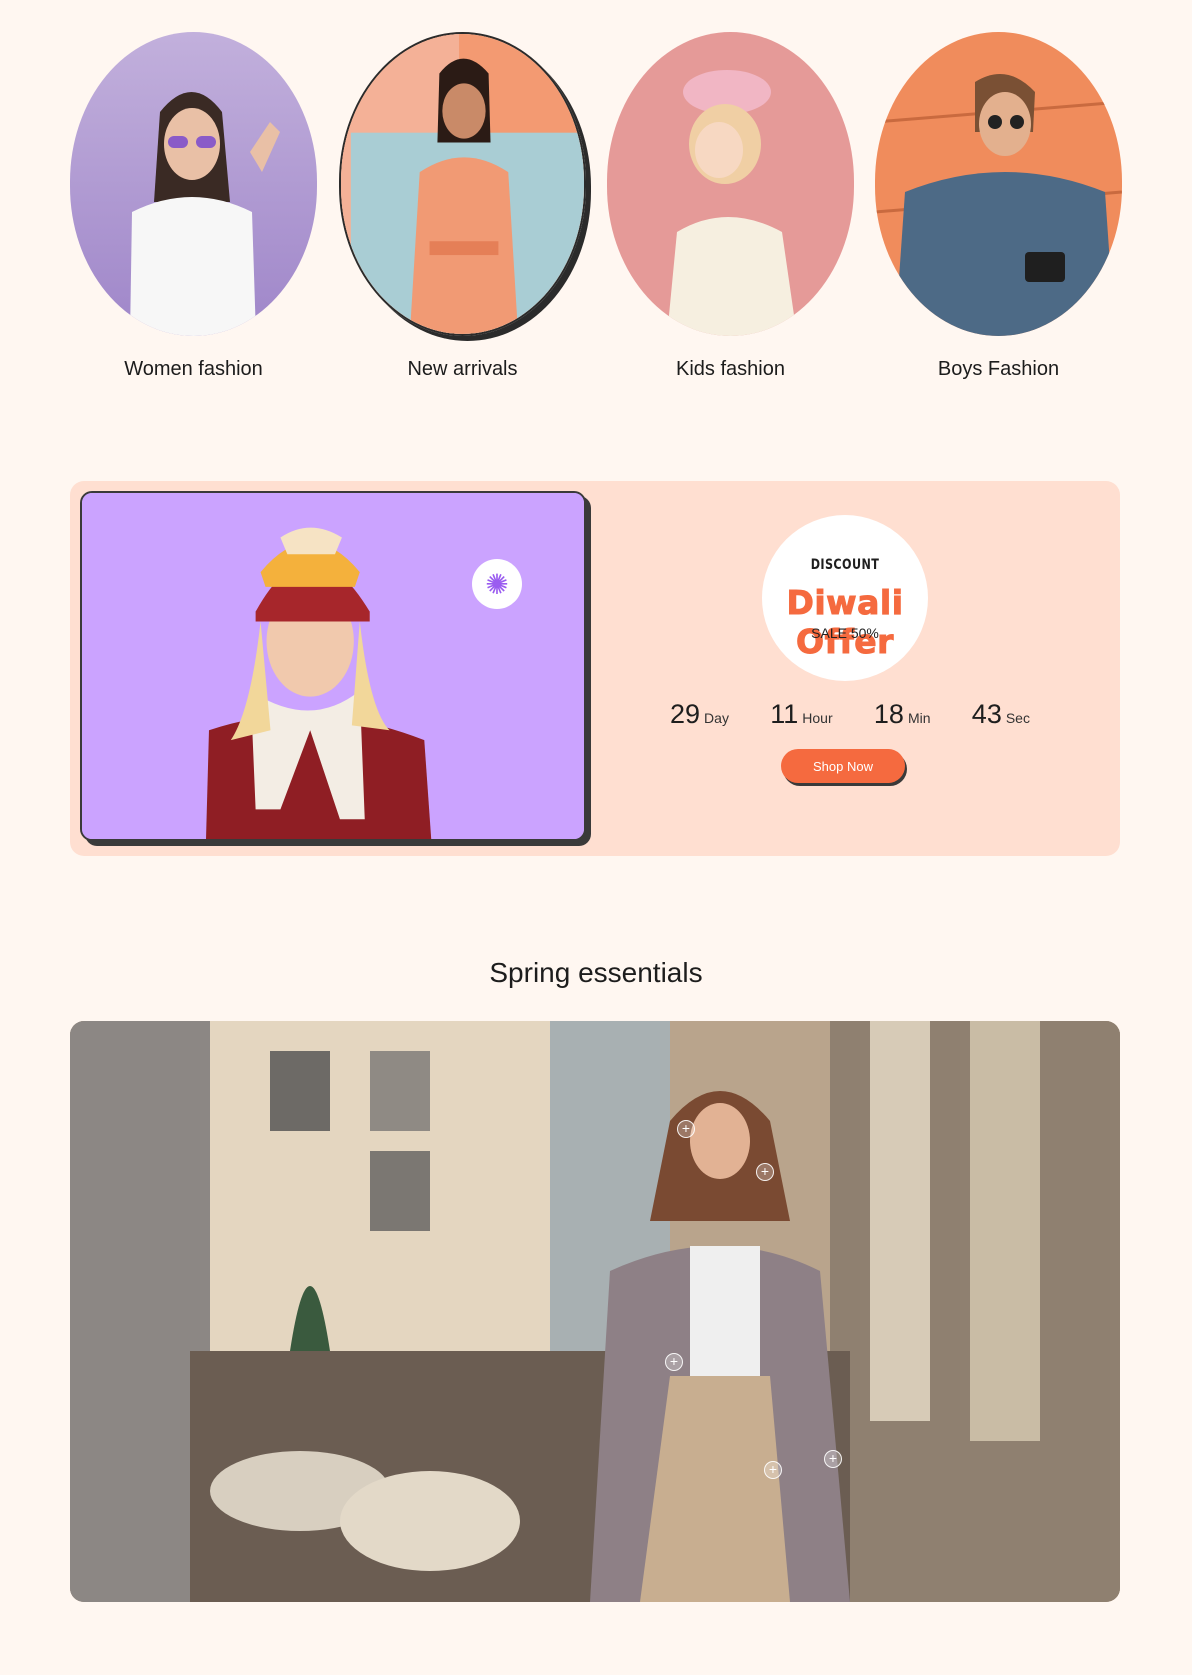 The width and height of the screenshot is (1192, 1675). Describe the element at coordinates (193, 184) in the screenshot. I see `women-fashion-photo` at that location.